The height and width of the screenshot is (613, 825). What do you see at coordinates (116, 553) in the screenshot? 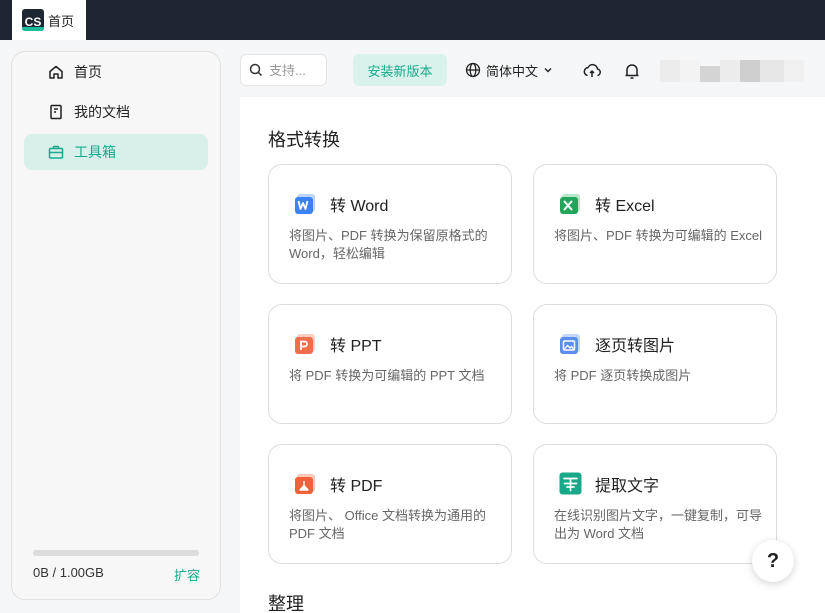
I see `storage-progress-bar` at bounding box center [116, 553].